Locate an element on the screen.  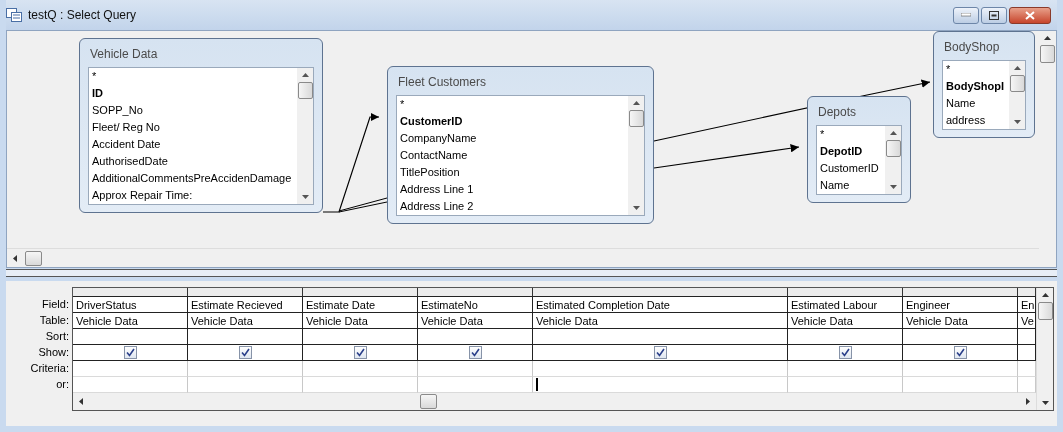
field-item: AuthorisedDate is located at coordinates (193, 161).